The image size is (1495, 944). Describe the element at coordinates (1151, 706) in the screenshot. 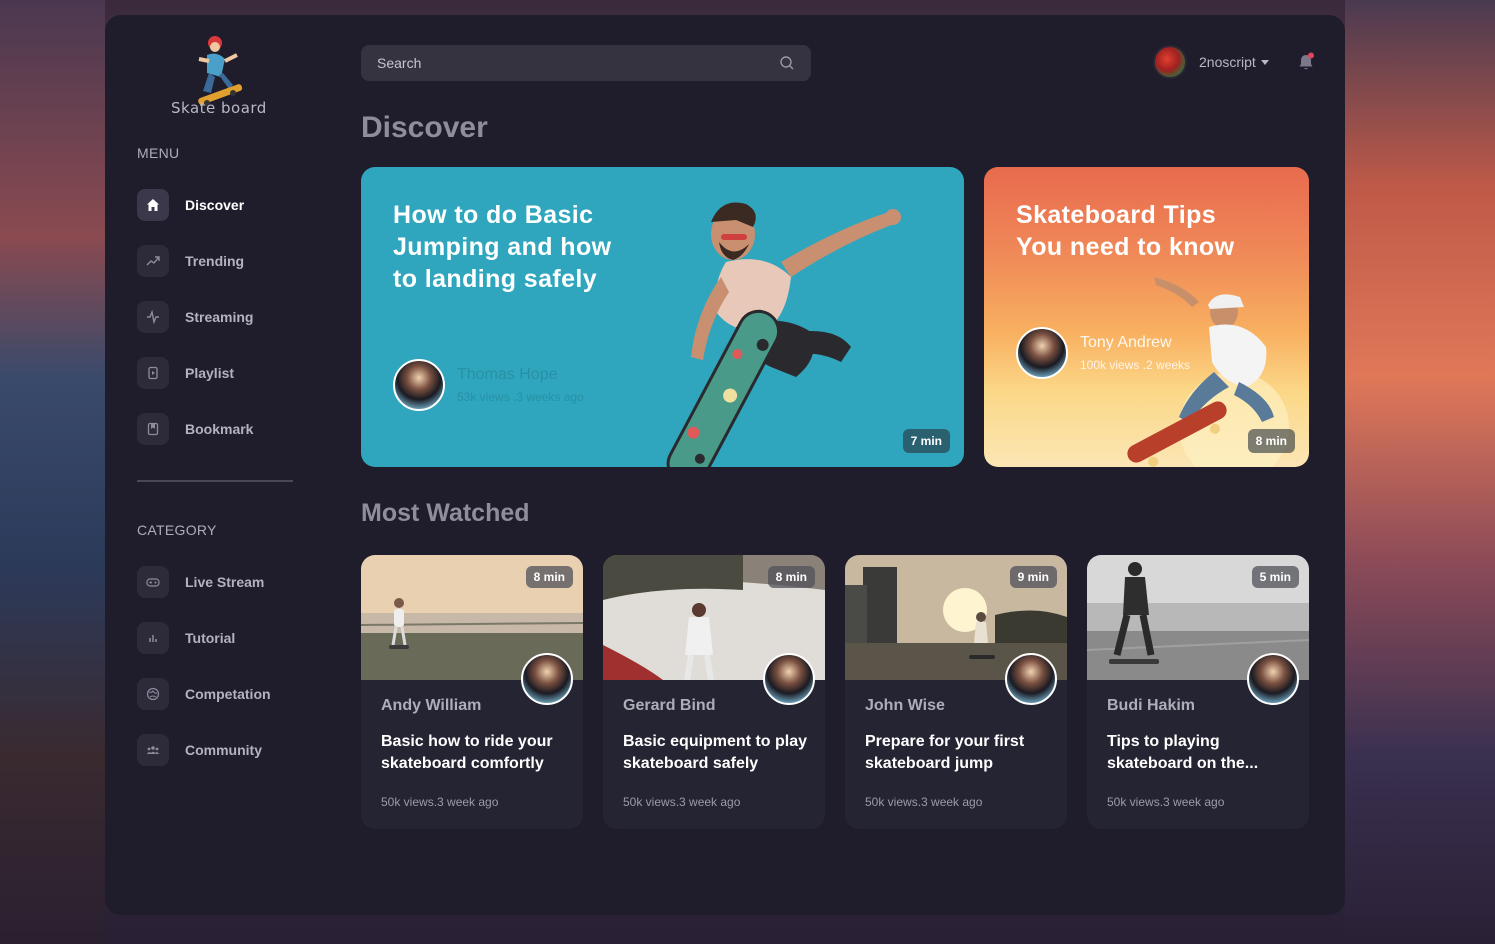

I see `video-author: Budi Hakim` at that location.